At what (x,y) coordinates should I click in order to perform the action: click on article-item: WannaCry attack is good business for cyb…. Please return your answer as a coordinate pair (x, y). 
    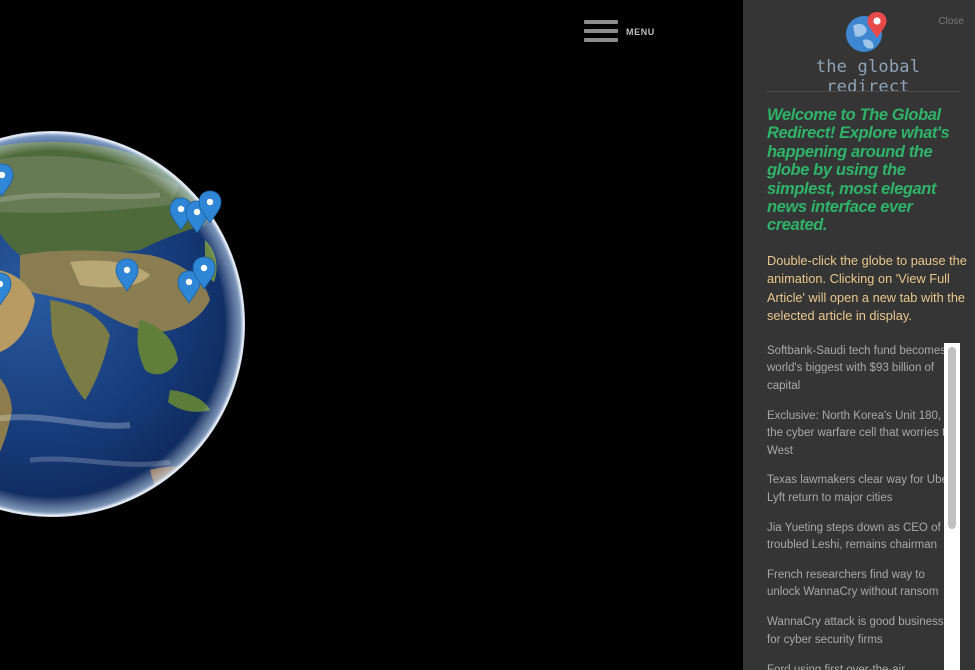
    Looking at the image, I should click on (863, 631).